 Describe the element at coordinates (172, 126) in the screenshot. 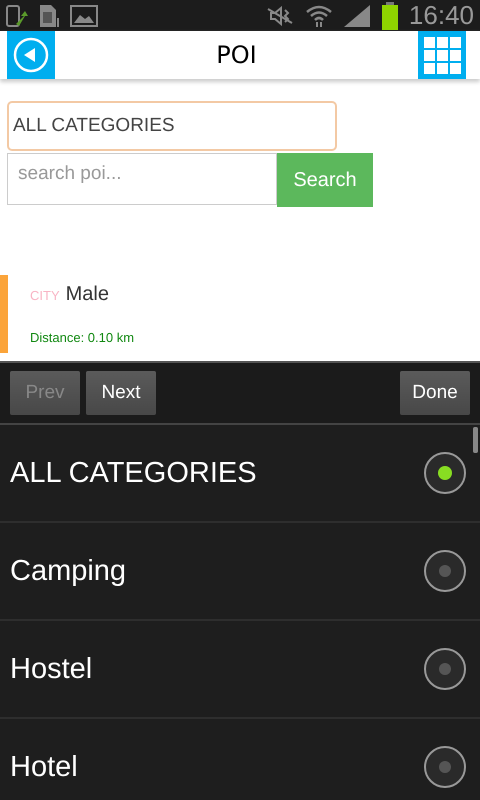

I see `category-select: ALL CATEGORIES` at that location.